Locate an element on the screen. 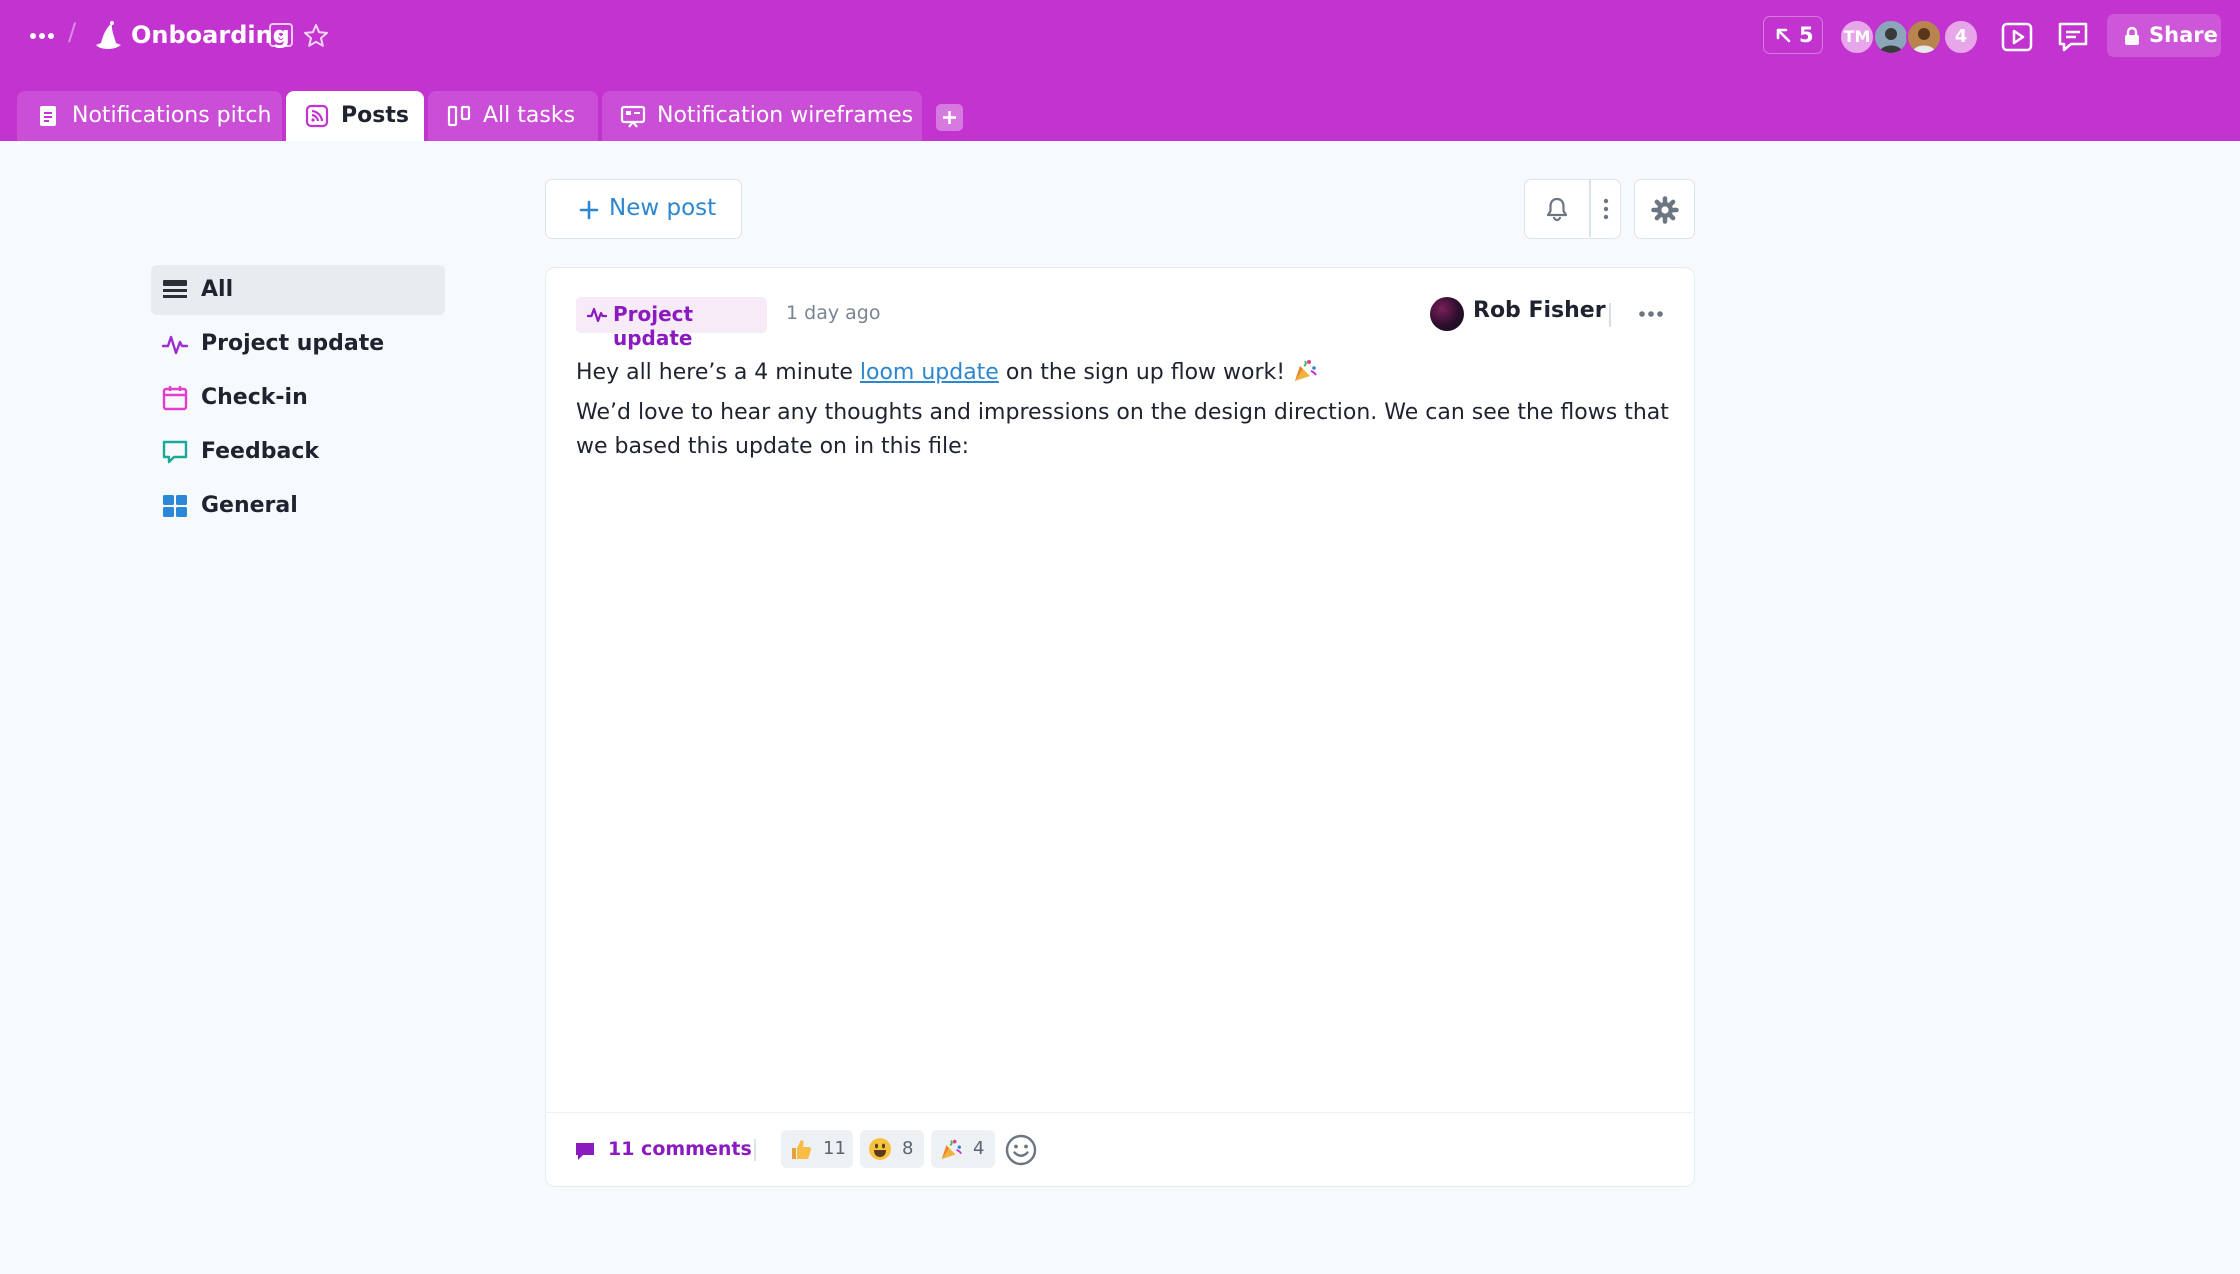 This screenshot has height=1274, width=2240. wizard-hat-icon is located at coordinates (108, 36).